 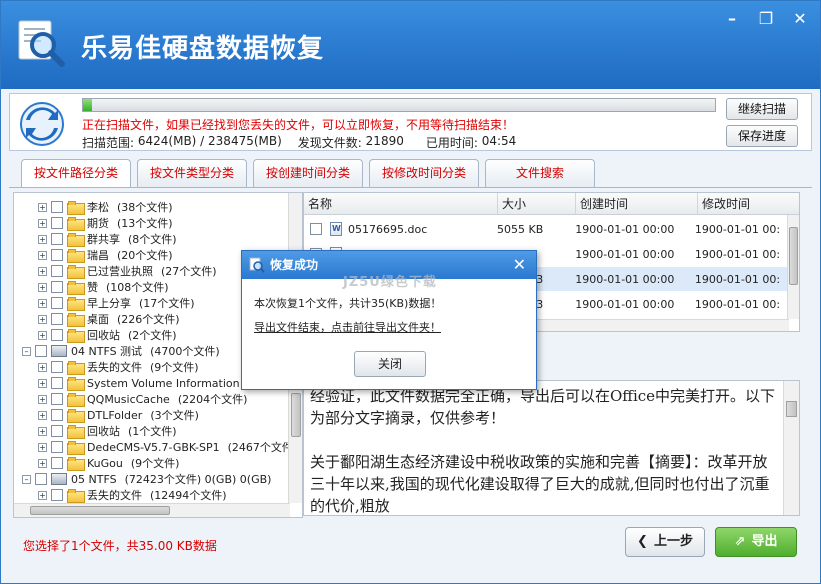 What do you see at coordinates (127, 271) in the screenshot?
I see `tree-row: + 已过营业执照 (27个文件)` at bounding box center [127, 271].